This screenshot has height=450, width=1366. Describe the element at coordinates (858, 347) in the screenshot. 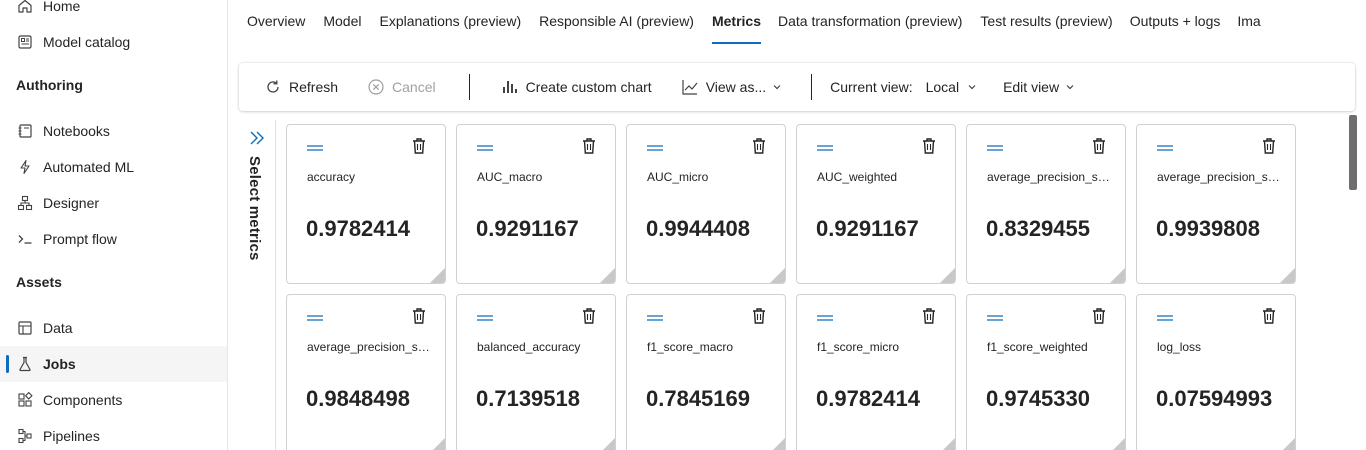

I see `metric-name: f1_score_micro` at that location.